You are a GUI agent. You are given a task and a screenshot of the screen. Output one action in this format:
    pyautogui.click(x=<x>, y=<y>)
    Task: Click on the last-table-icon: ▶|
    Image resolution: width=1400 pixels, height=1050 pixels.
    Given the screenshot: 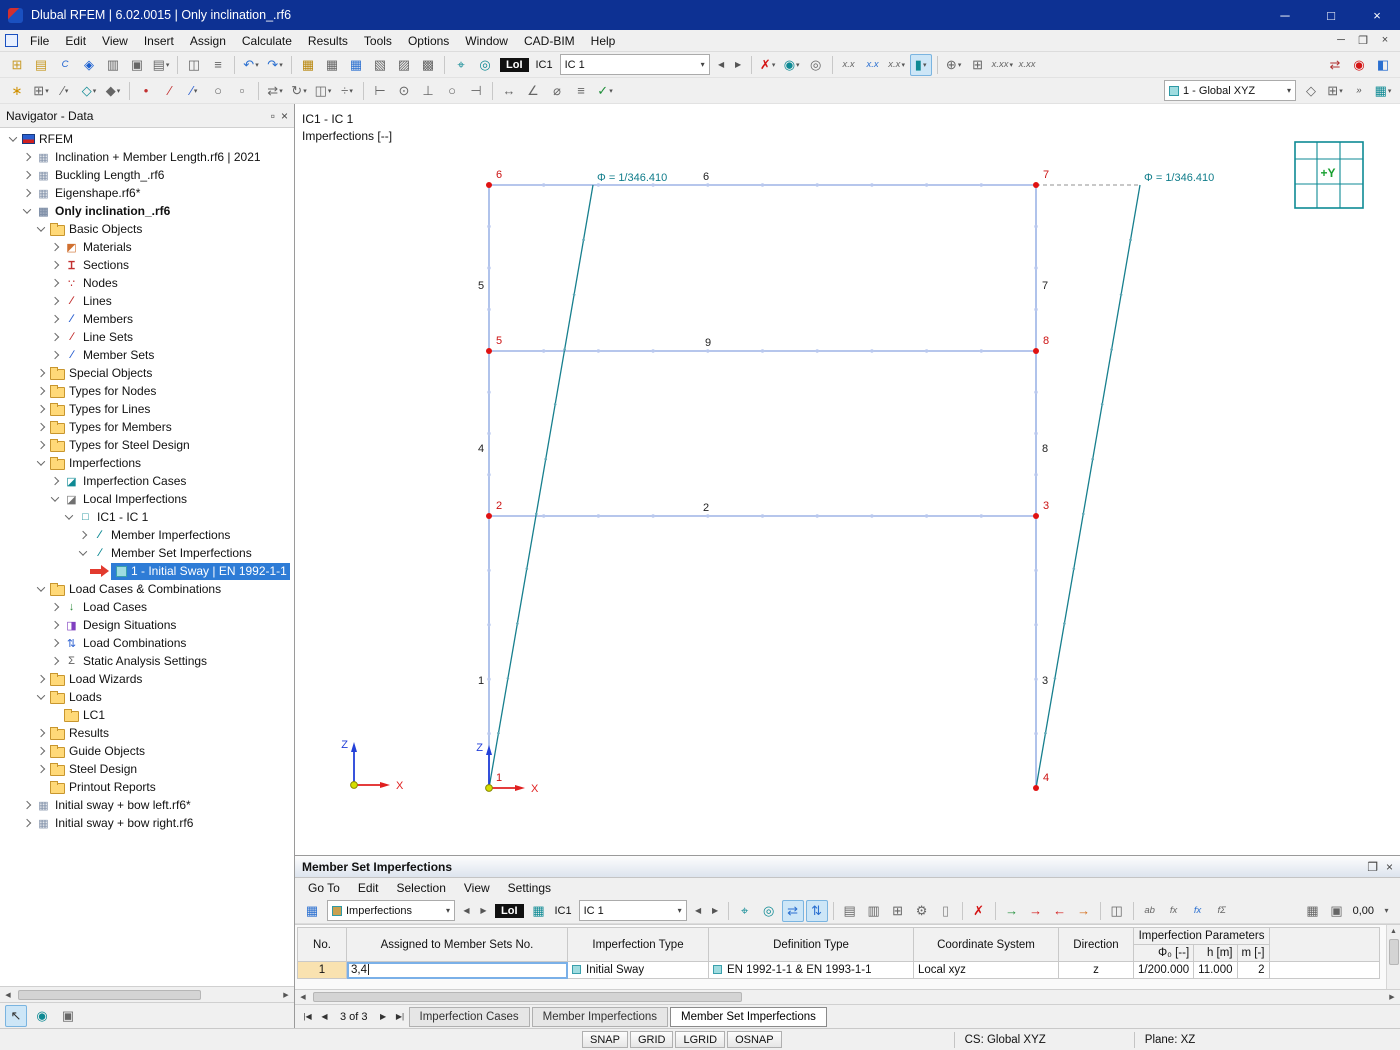 What is the action you would take?
    pyautogui.click(x=400, y=1016)
    